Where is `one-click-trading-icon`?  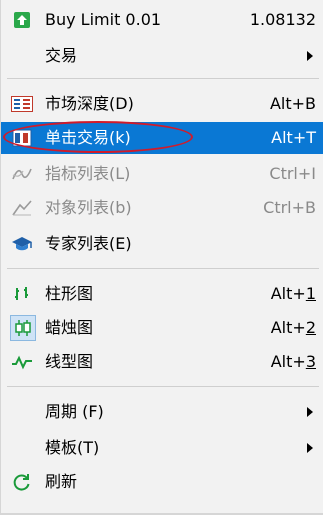 one-click-trading-icon is located at coordinates (22, 138).